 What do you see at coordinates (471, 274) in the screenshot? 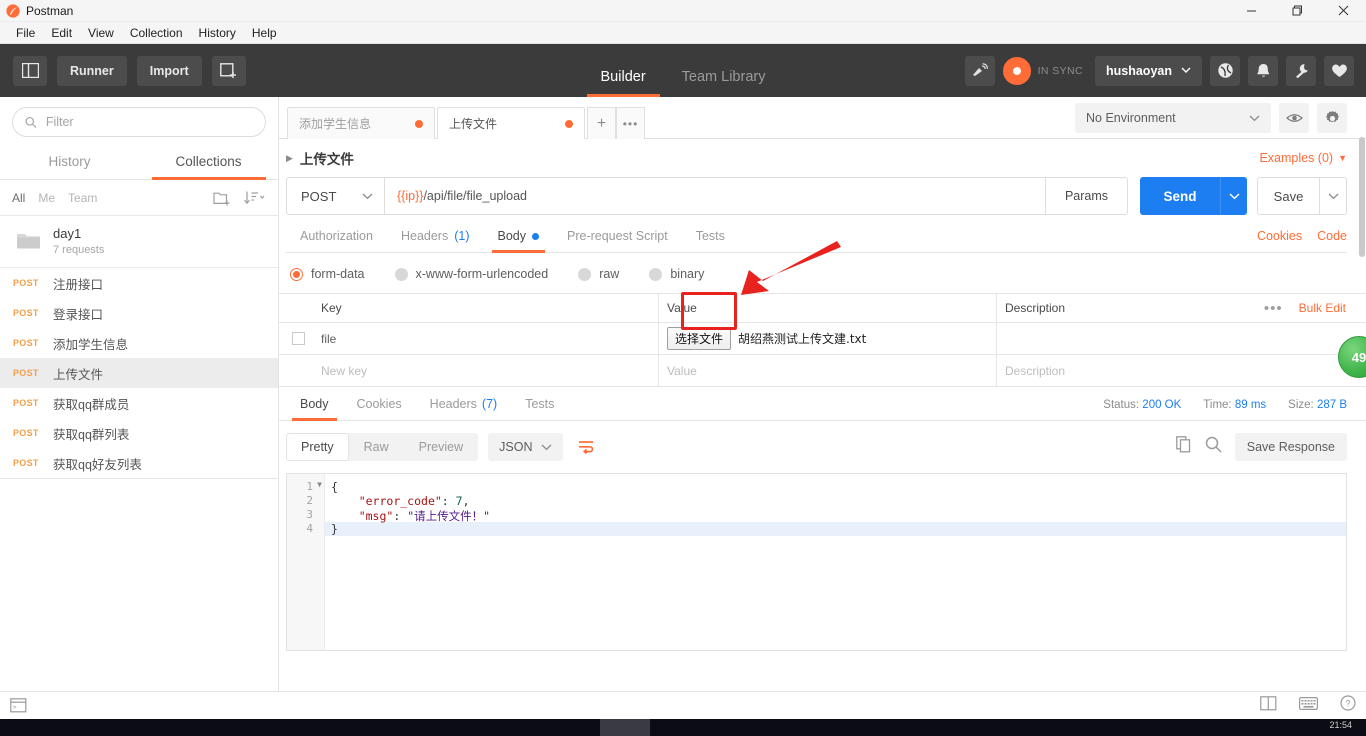
I see `radio-x-www-form-urlencoded: x-www-form-urlencoded` at bounding box center [471, 274].